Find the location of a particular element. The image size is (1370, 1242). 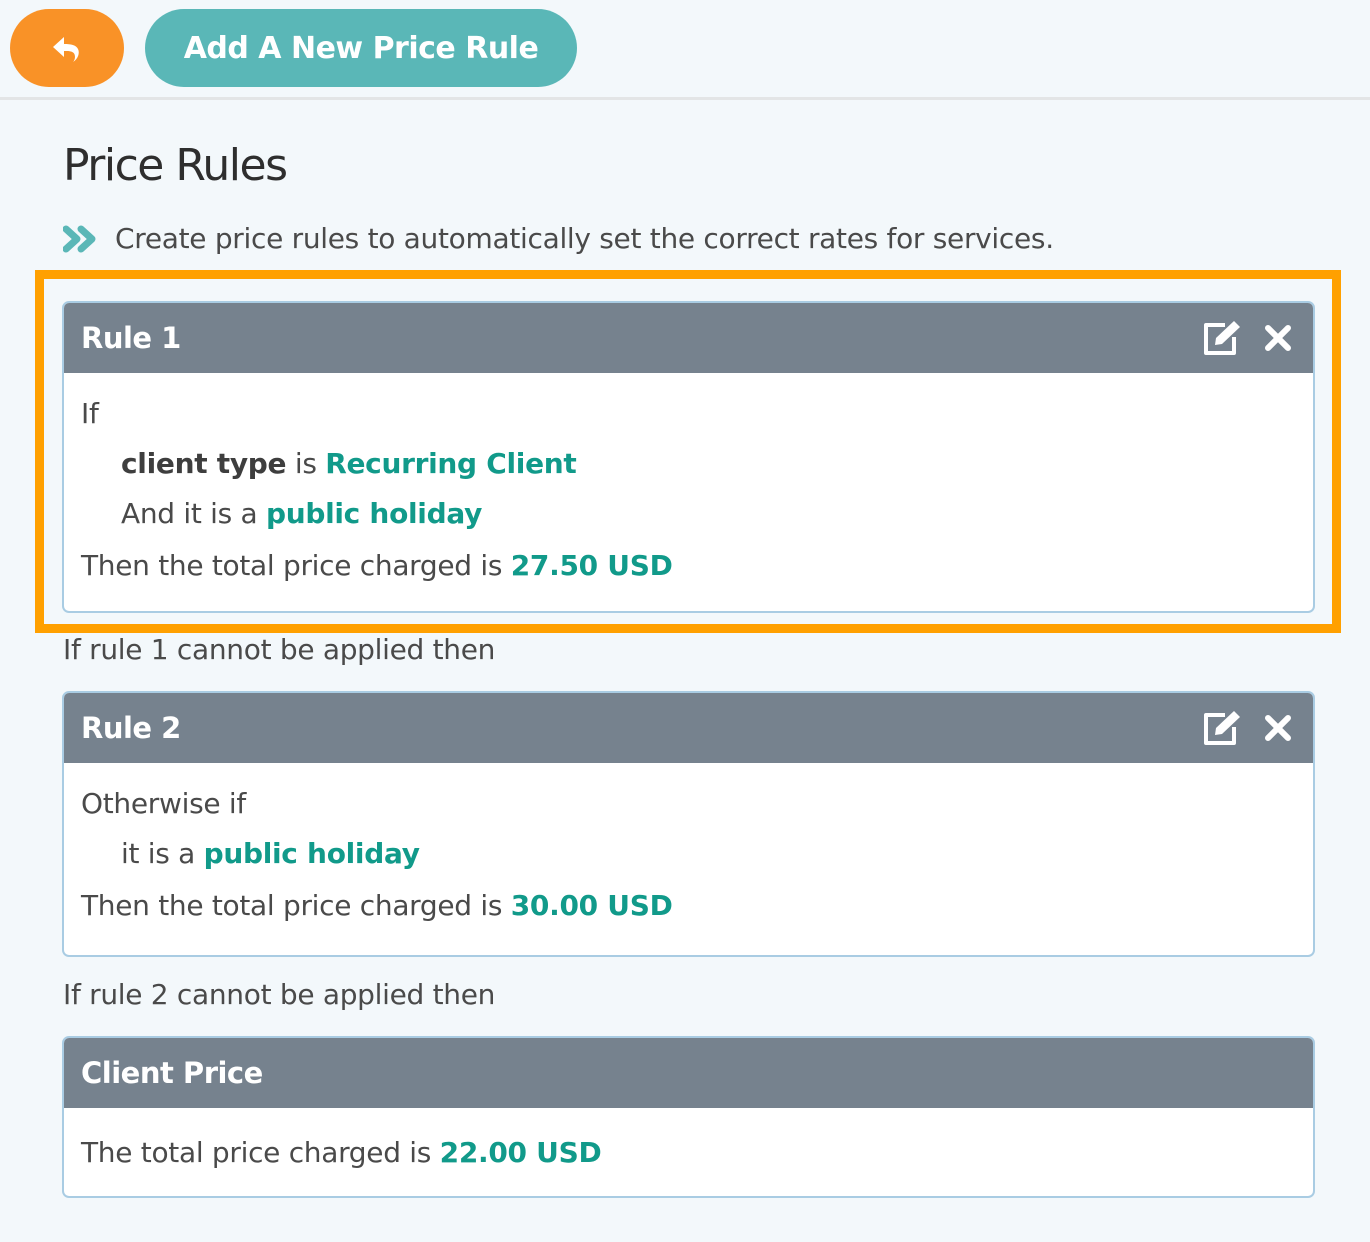

rule-condition: it is a public holiday is located at coordinates (688, 854).